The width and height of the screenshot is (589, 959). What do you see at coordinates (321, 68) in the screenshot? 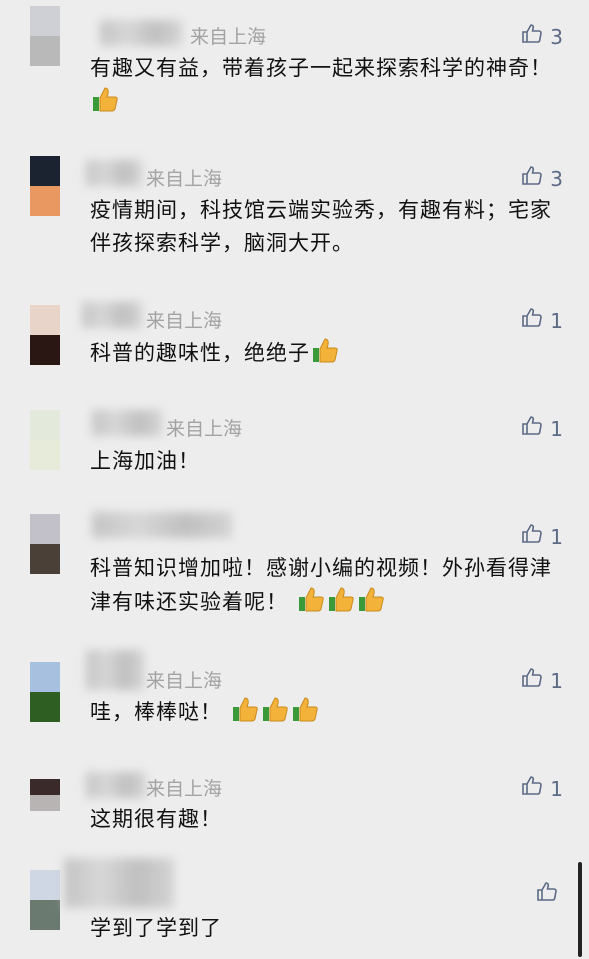
I see `comment-text: 有趣又有益，带着孩子一起来探索科学的神奇！` at bounding box center [321, 68].